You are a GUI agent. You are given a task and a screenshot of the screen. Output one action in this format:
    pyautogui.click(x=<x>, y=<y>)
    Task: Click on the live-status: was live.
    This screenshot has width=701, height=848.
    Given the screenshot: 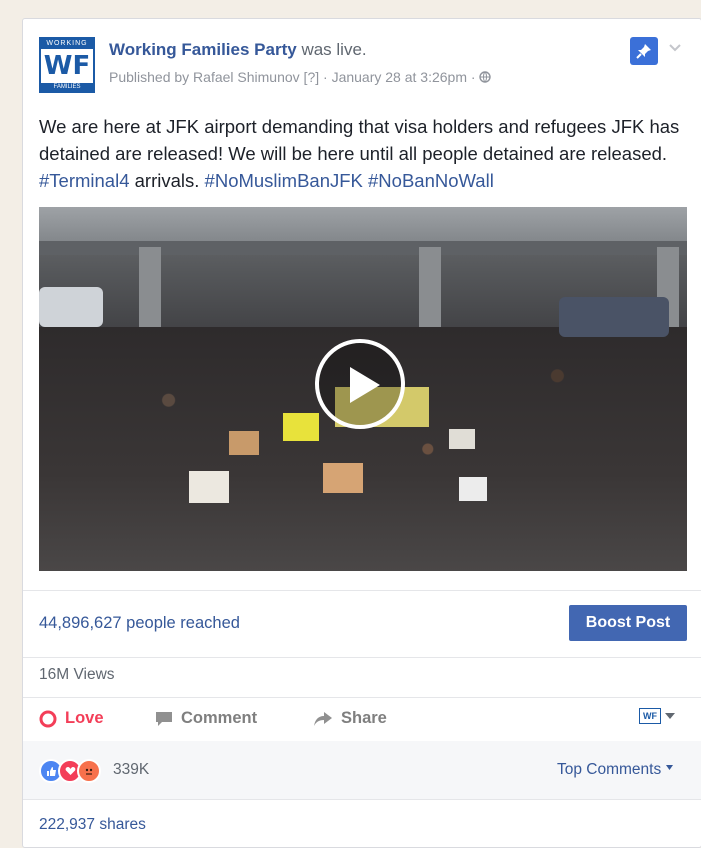 What is the action you would take?
    pyautogui.click(x=334, y=49)
    